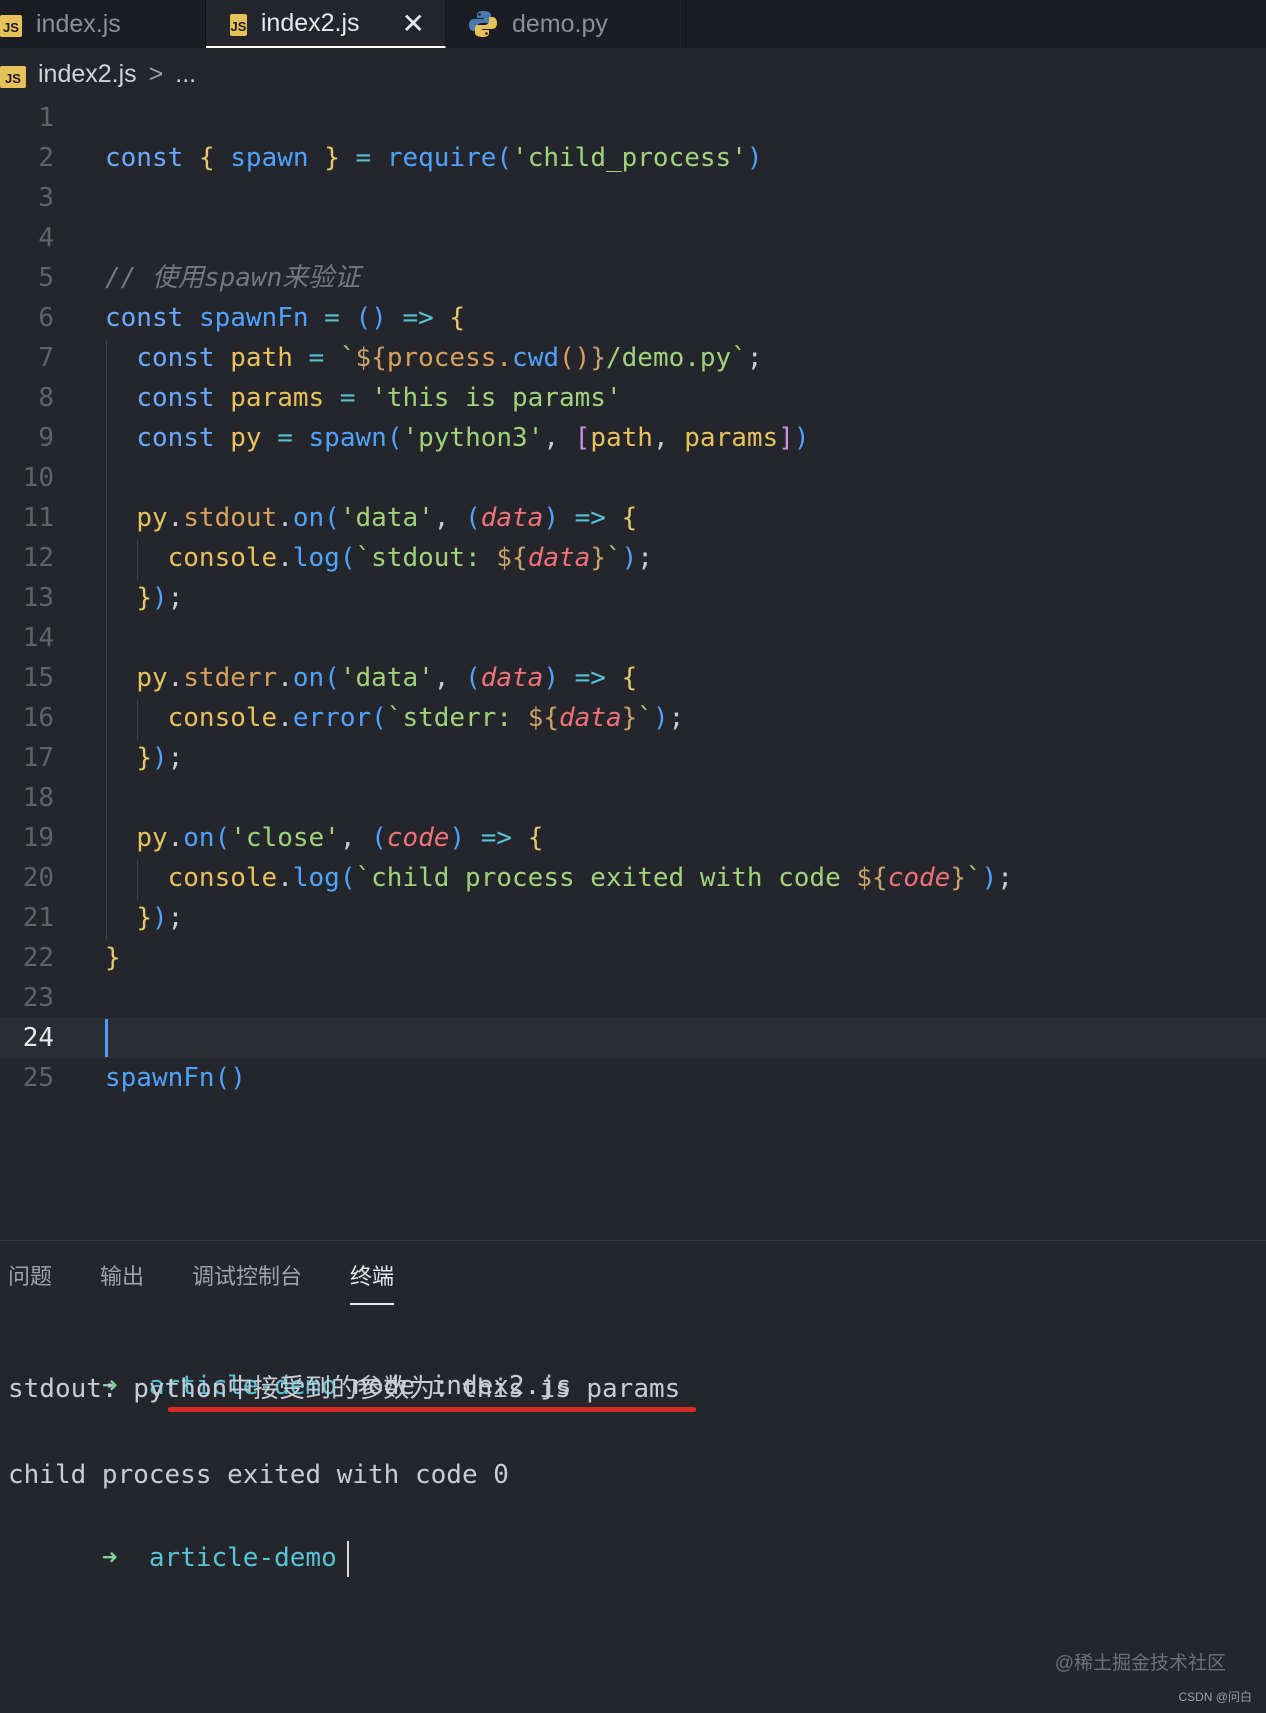  I want to click on terminal-stdout-line: stdout: python中接受到的参数为：this is params, so click(344, 1389).